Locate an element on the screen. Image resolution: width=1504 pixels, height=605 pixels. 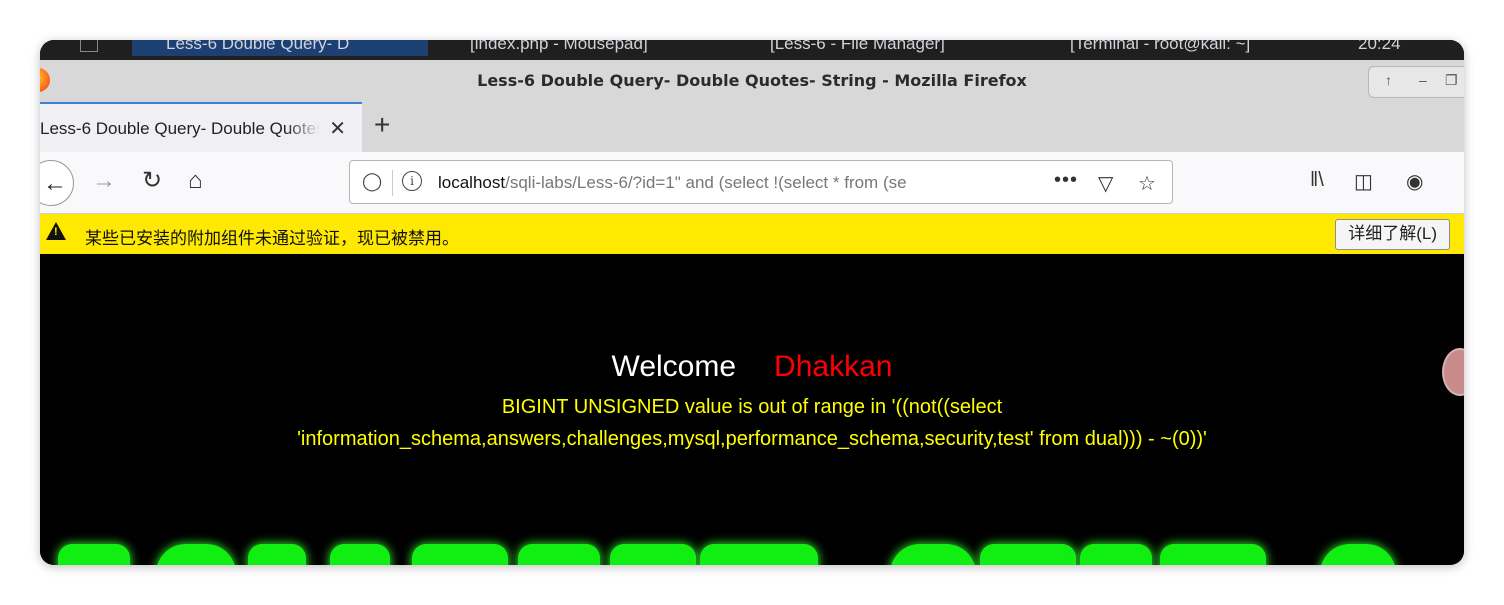
back-button: ← is located at coordinates (57, 183).